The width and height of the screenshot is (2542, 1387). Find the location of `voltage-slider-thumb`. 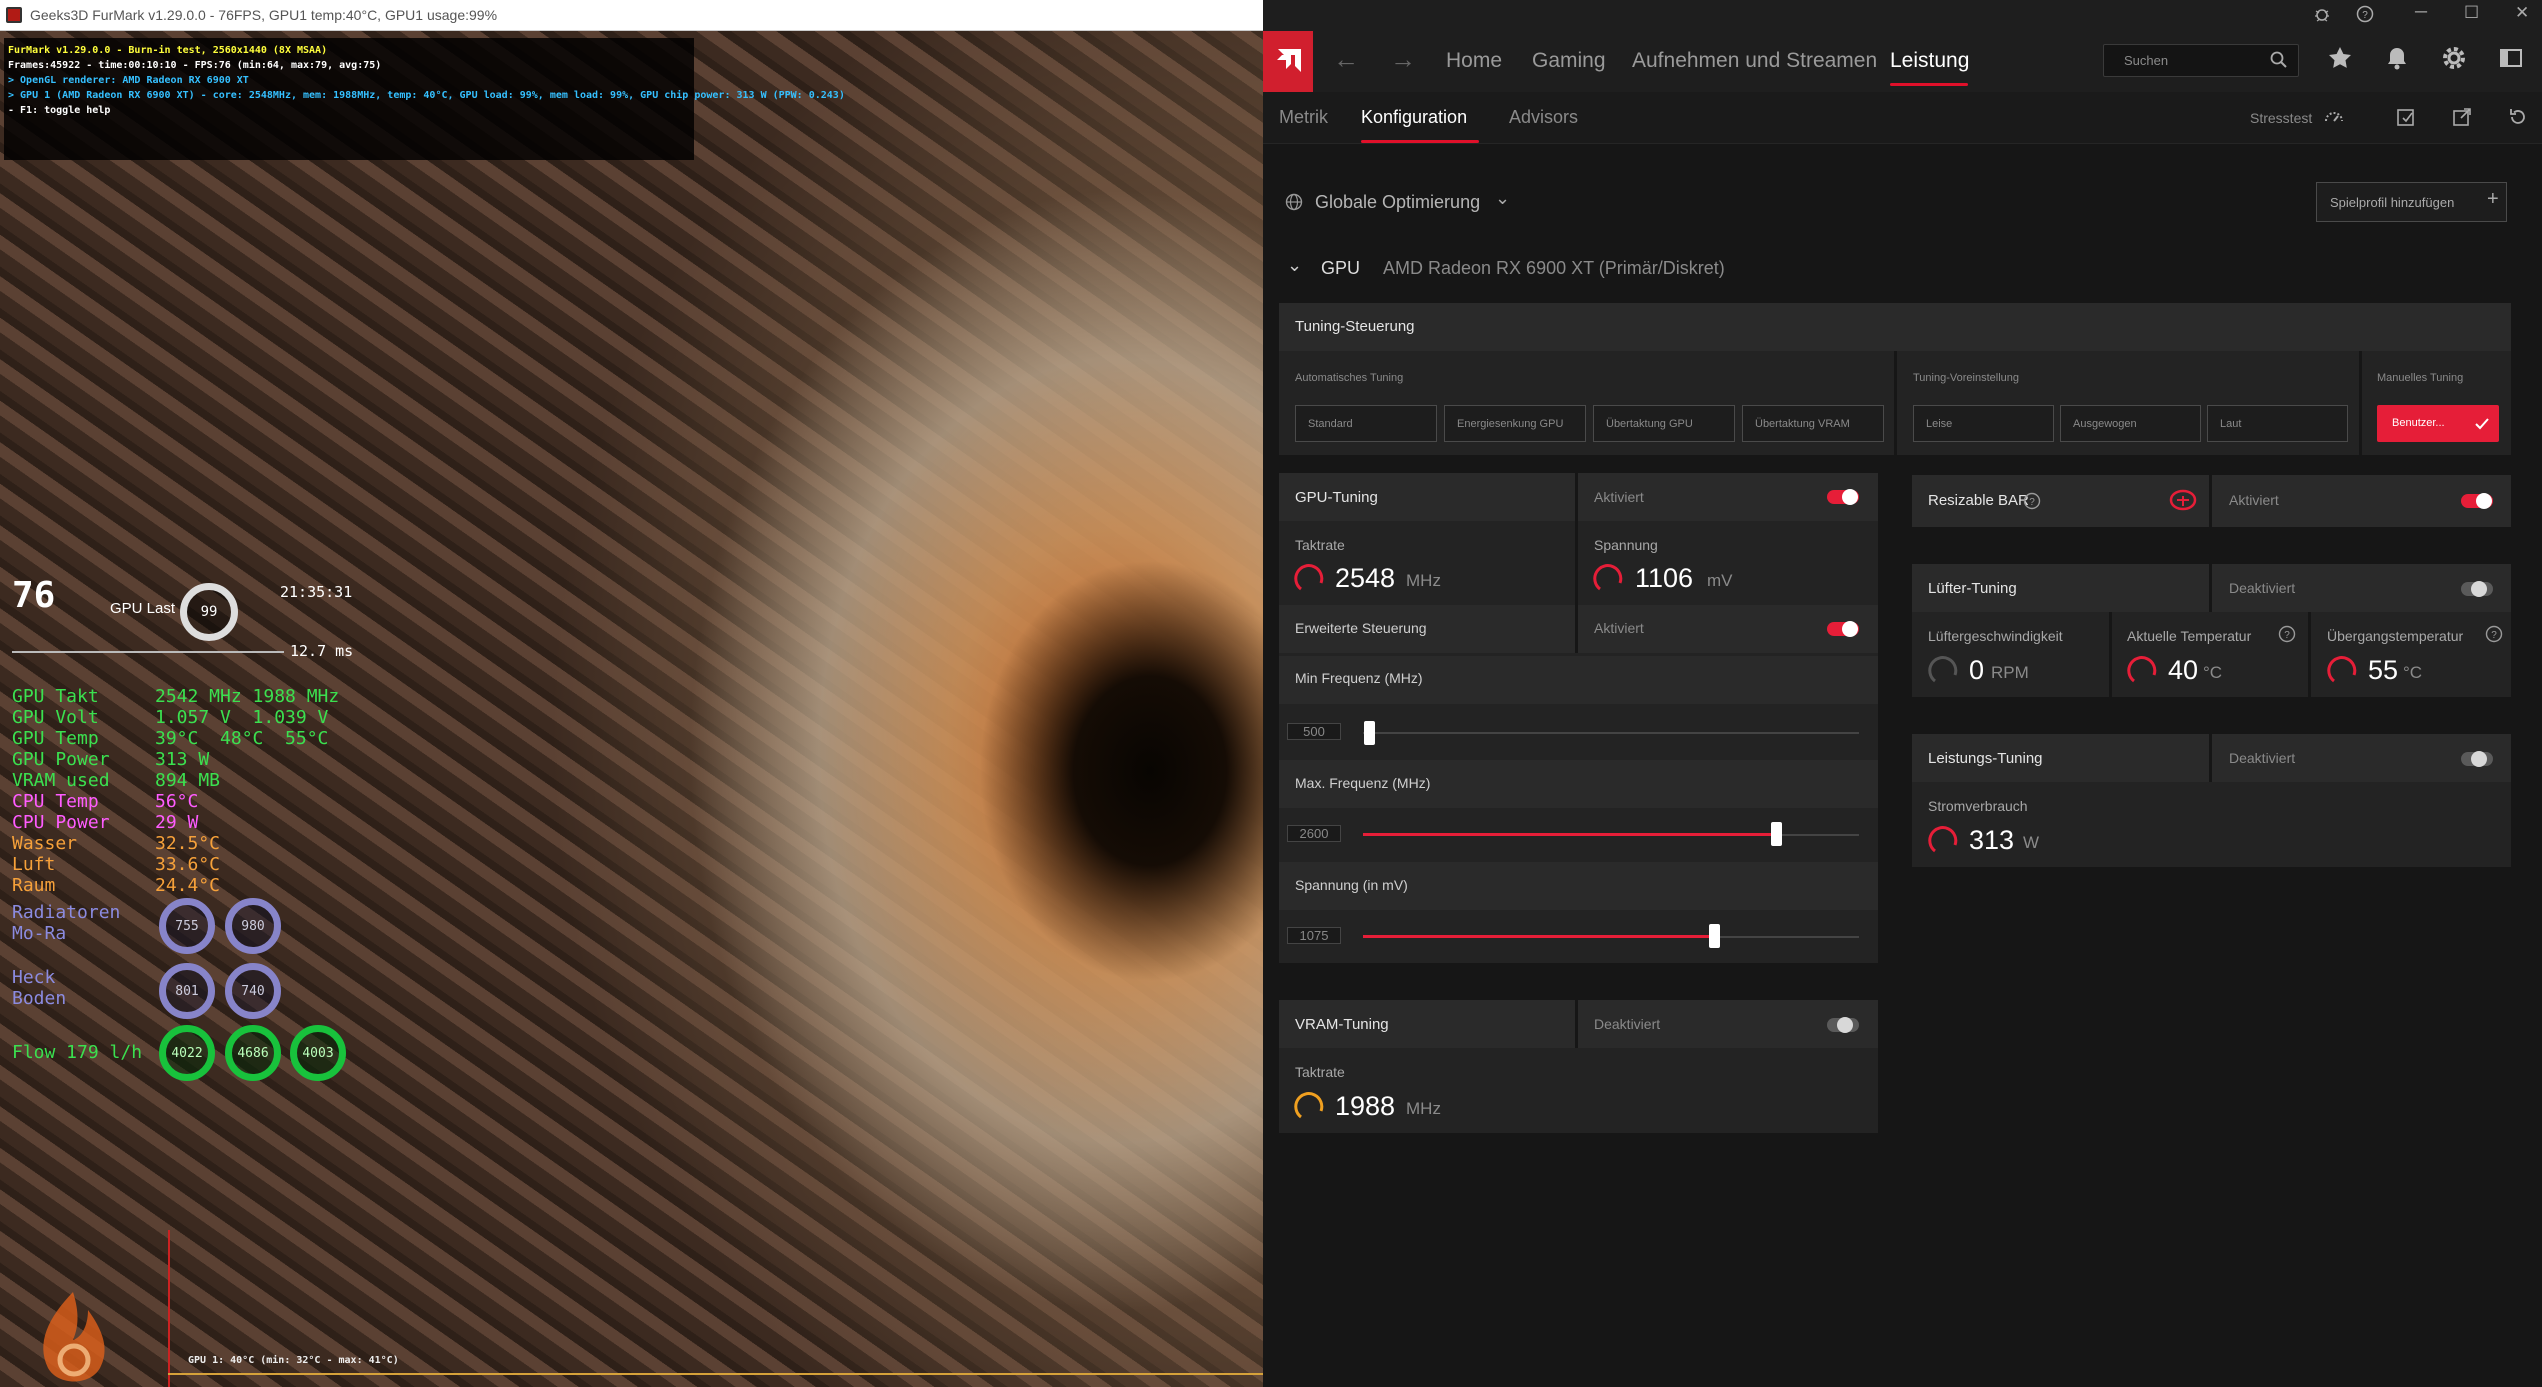

voltage-slider-thumb is located at coordinates (1714, 936).